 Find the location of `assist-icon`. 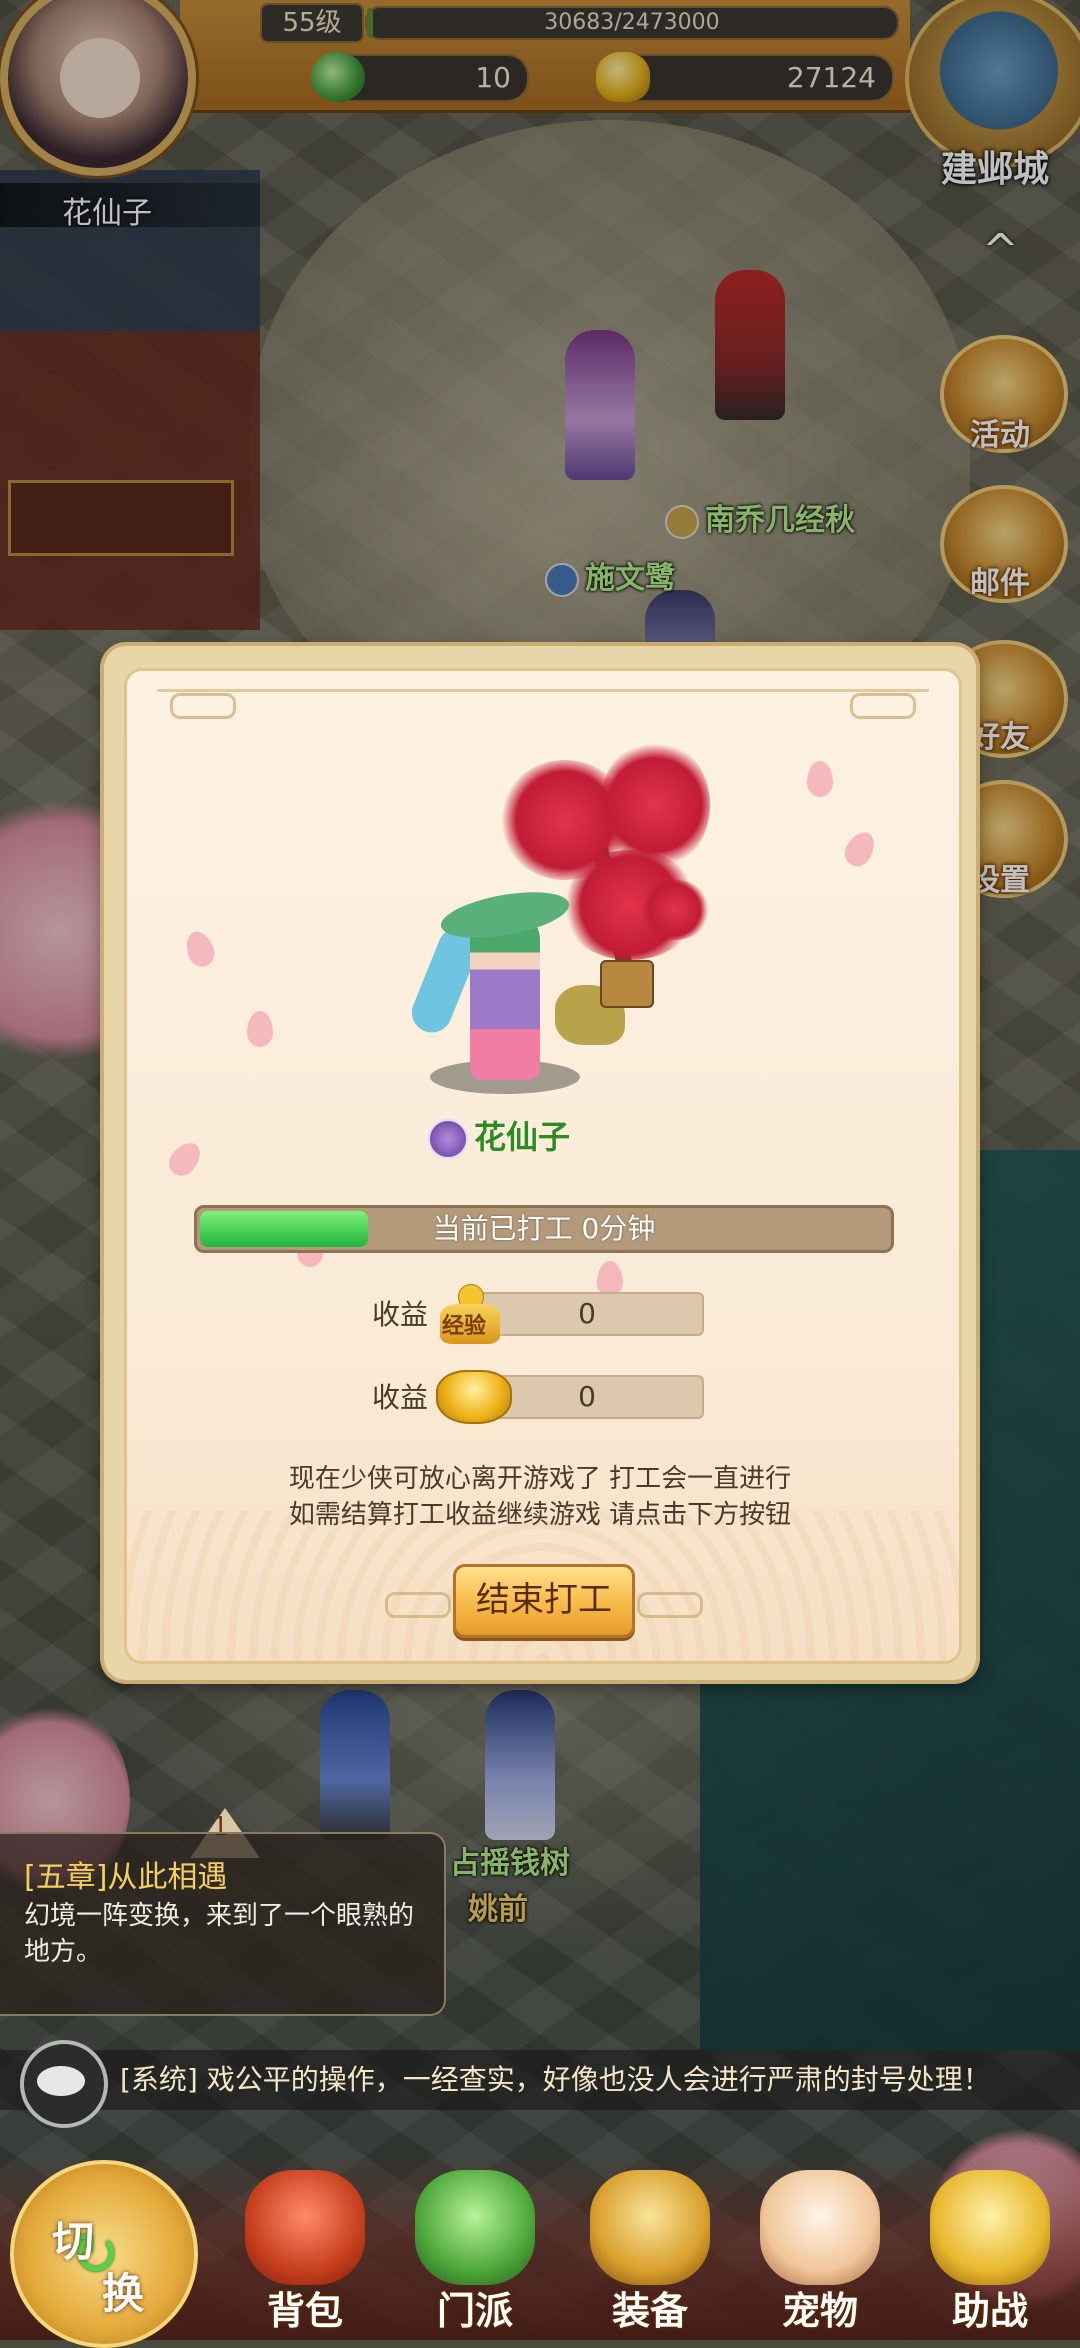

assist-icon is located at coordinates (990, 2227).